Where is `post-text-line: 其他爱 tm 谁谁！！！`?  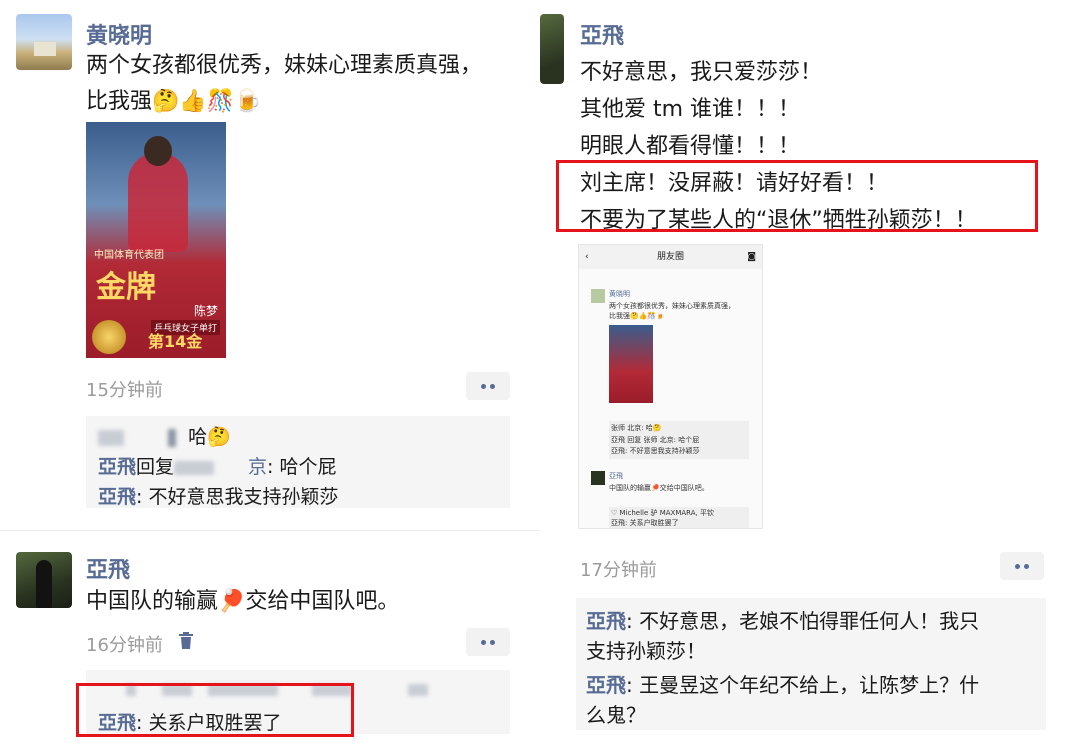
post-text-line: 其他爱 tm 谁谁！！！ is located at coordinates (690, 109).